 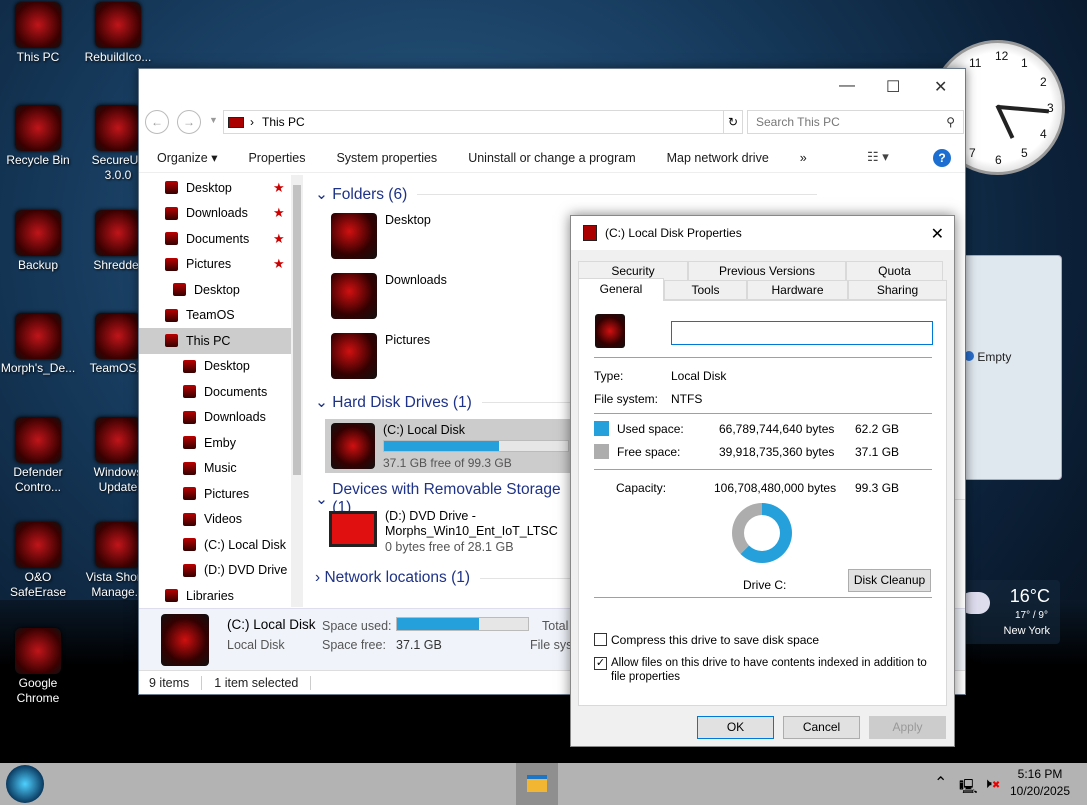 I want to click on drive-c-icon, so click(x=353, y=446).